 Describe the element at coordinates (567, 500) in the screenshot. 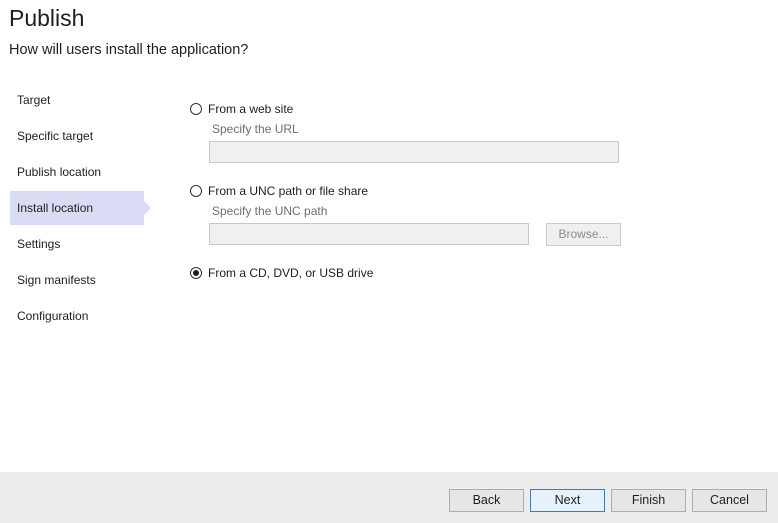

I see `next-button: Next` at that location.